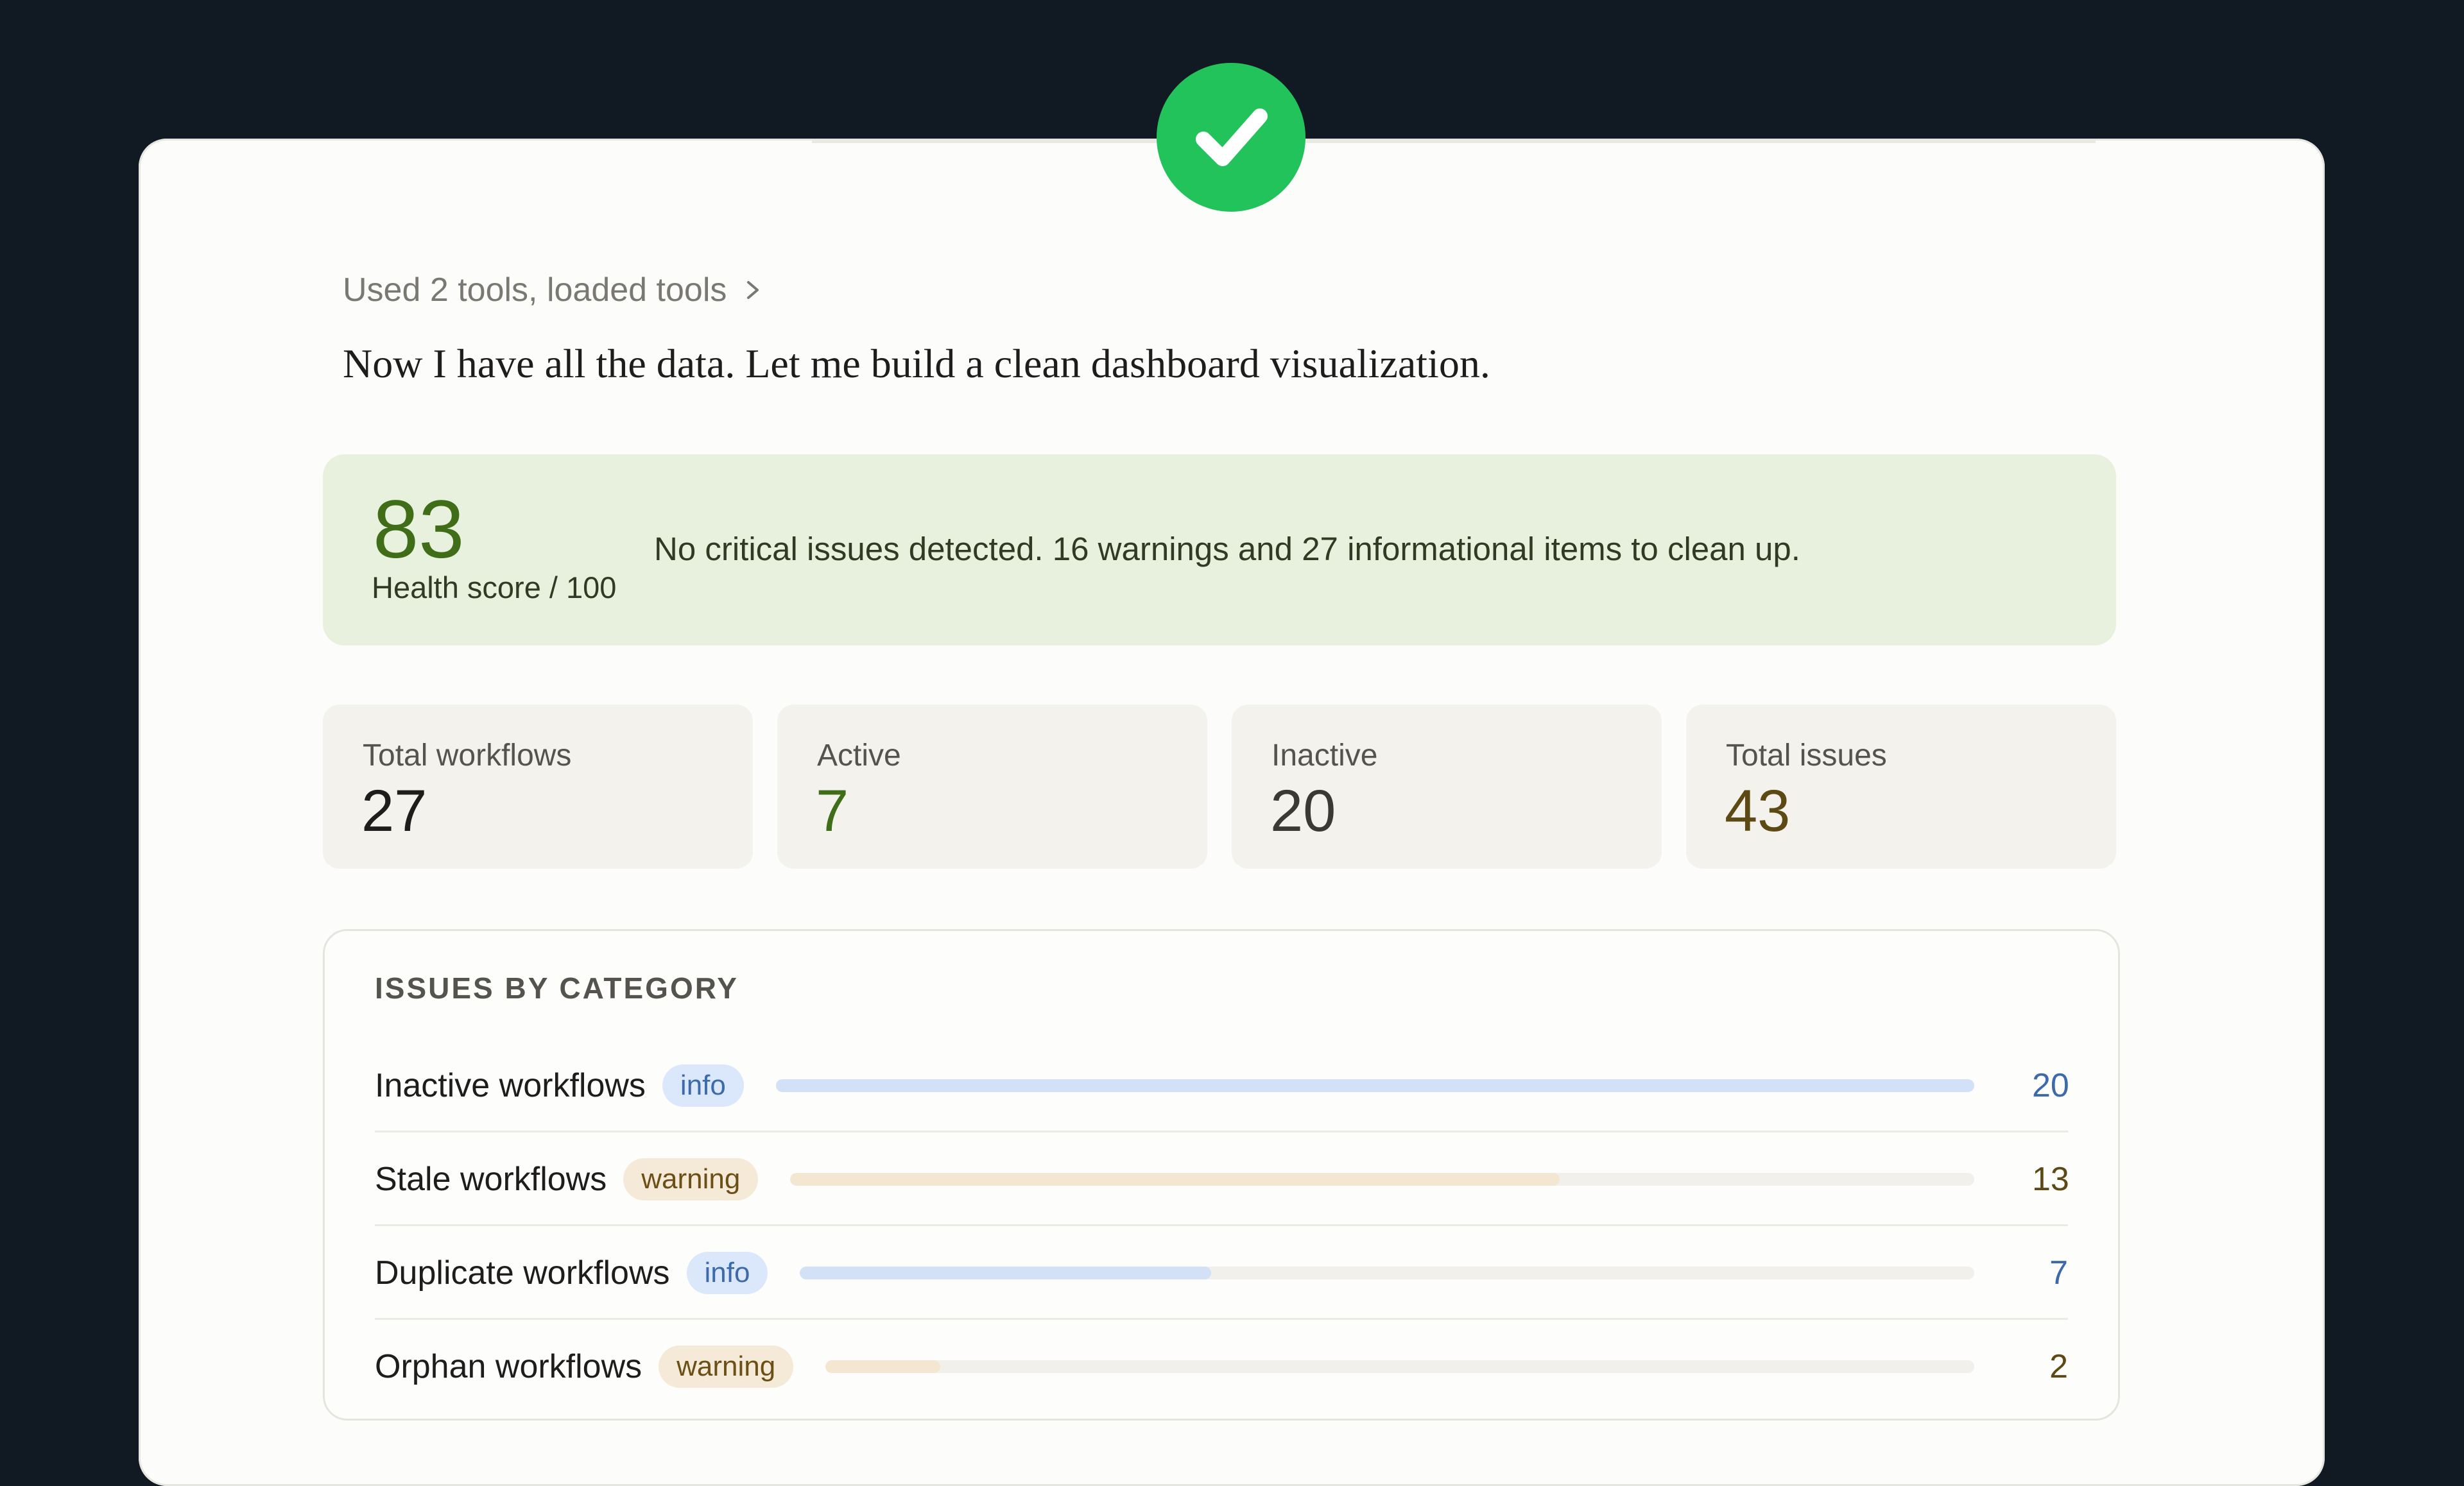  I want to click on stat-value: 27, so click(394, 811).